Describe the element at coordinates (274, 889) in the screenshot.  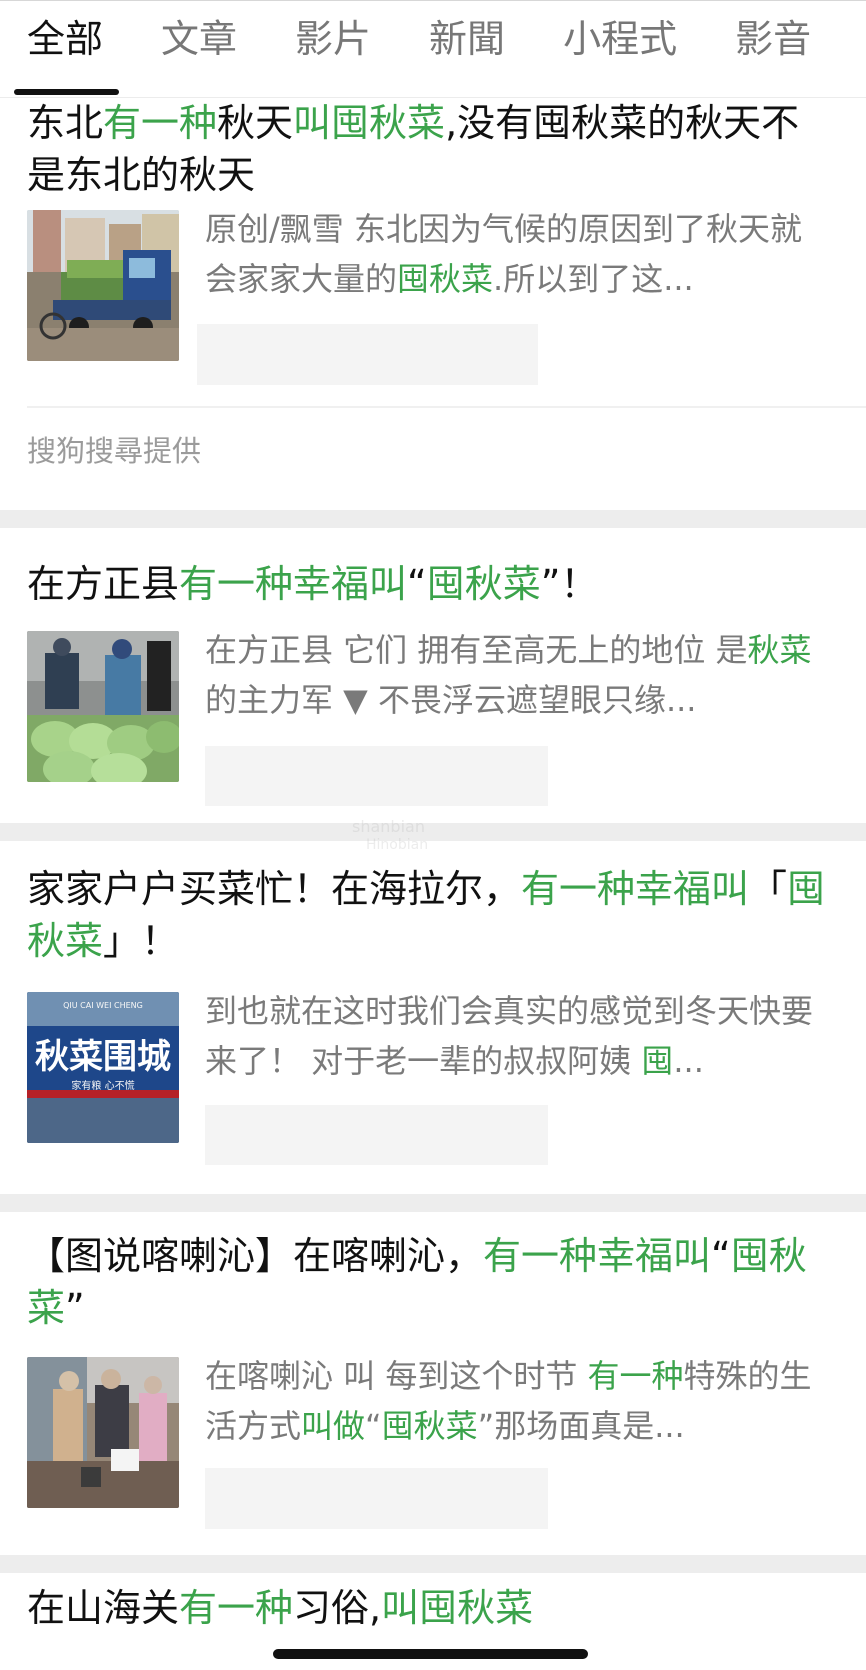
I see `text-segment: 家家户户买菜忙！在海拉尔，` at that location.